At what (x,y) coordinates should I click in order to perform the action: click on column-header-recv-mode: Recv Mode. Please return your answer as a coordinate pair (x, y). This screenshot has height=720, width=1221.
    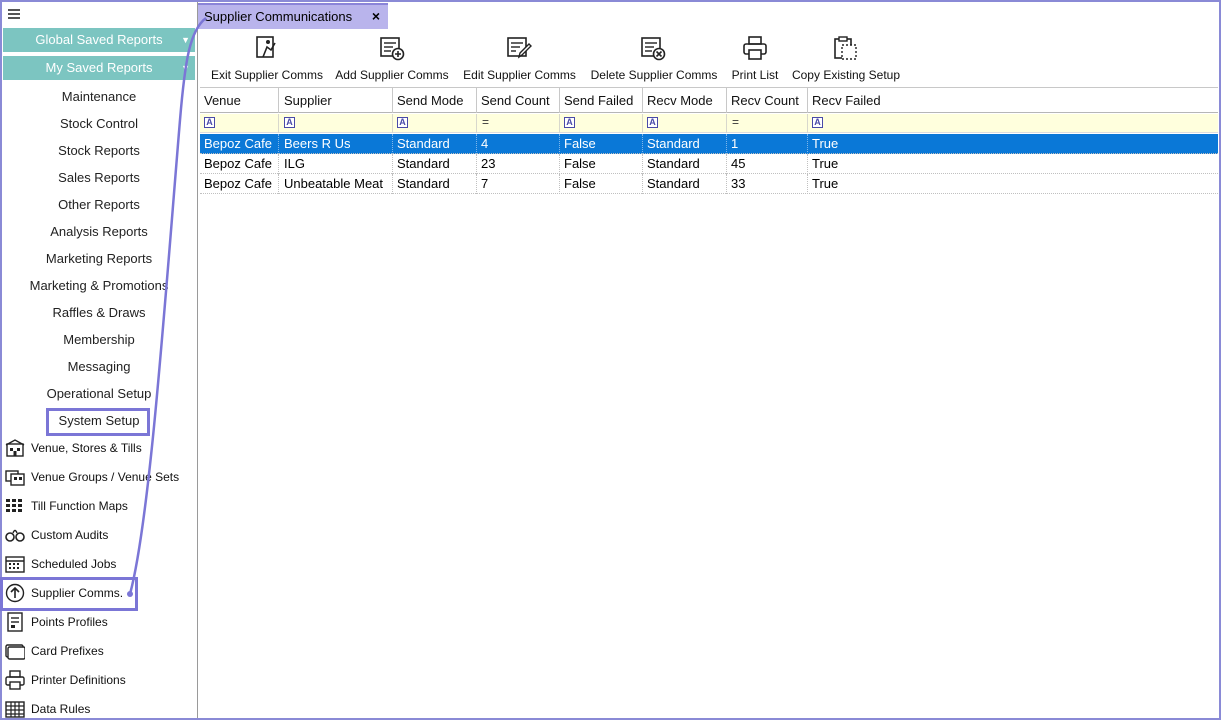
    Looking at the image, I should click on (685, 100).